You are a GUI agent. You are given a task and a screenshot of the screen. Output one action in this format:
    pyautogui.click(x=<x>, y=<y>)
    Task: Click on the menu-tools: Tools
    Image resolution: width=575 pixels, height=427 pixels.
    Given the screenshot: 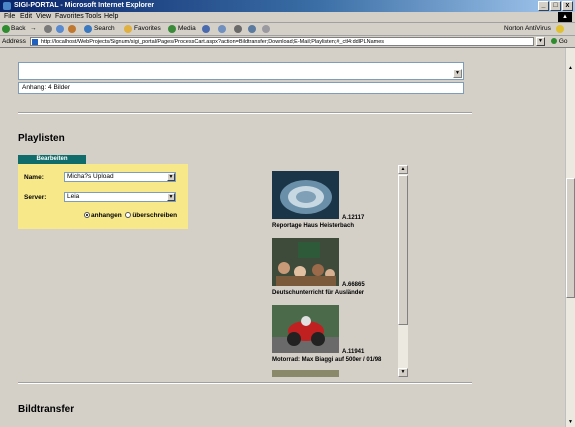 What is the action you would take?
    pyautogui.click(x=93, y=16)
    